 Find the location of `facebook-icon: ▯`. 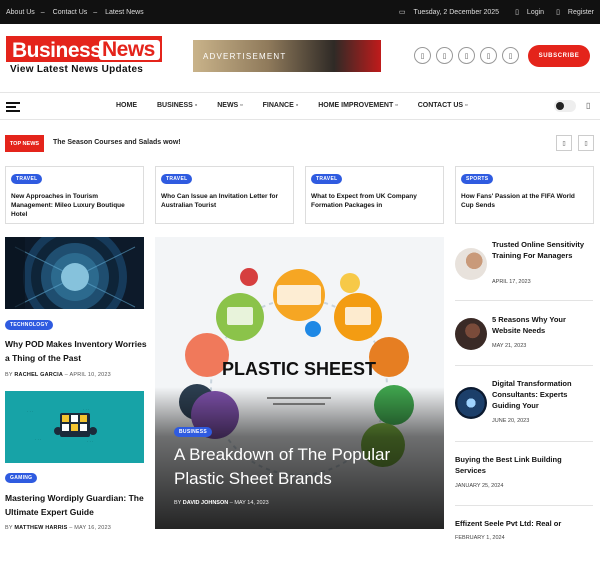

facebook-icon: ▯ is located at coordinates (422, 55).